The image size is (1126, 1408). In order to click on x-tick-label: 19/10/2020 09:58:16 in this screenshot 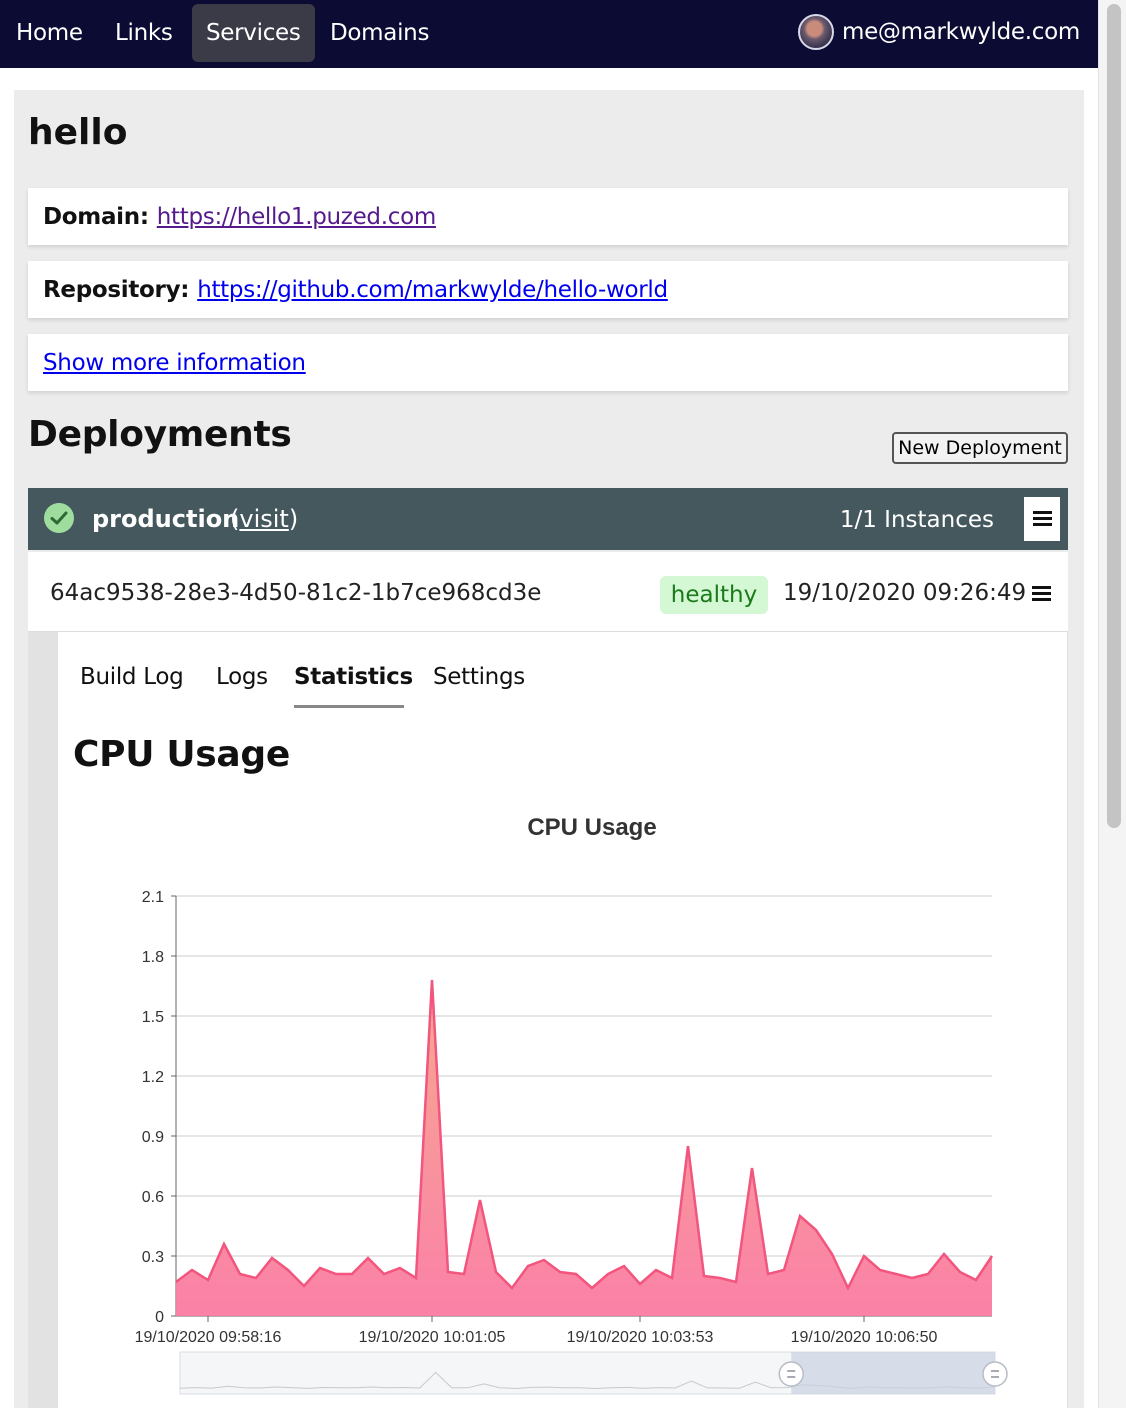, I will do `click(208, 1337)`.